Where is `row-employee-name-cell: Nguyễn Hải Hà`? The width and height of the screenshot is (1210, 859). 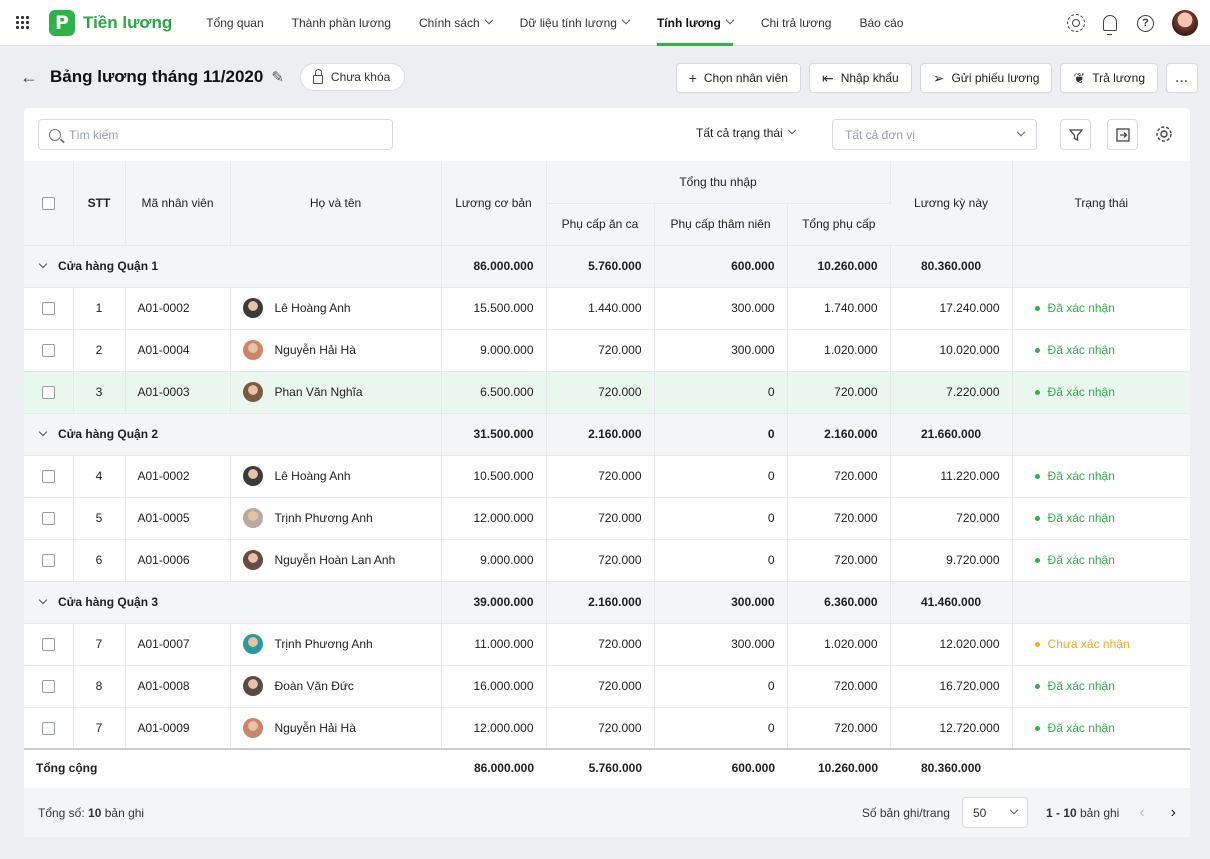 row-employee-name-cell: Nguyễn Hải Hà is located at coordinates (336, 350).